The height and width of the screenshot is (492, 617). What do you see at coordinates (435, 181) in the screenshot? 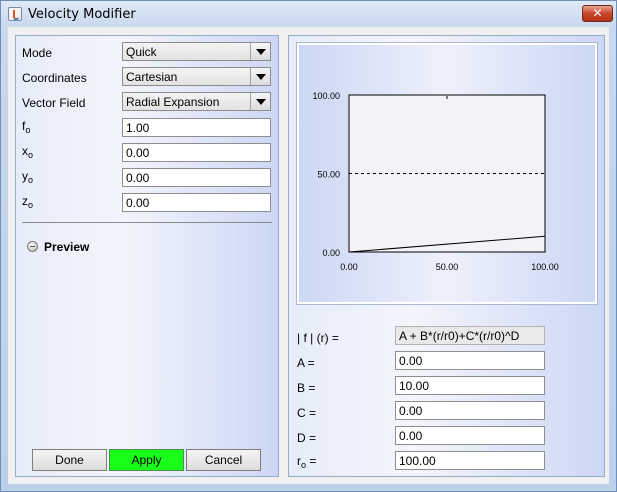
I see `velocity-profile-chart: 0.00 50.00 100.00 0.00 50.00 100.00` at bounding box center [435, 181].